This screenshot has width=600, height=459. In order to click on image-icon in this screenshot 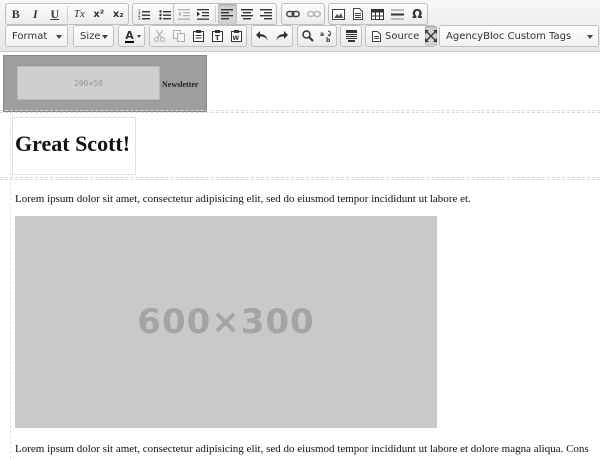, I will do `click(339, 14)`.